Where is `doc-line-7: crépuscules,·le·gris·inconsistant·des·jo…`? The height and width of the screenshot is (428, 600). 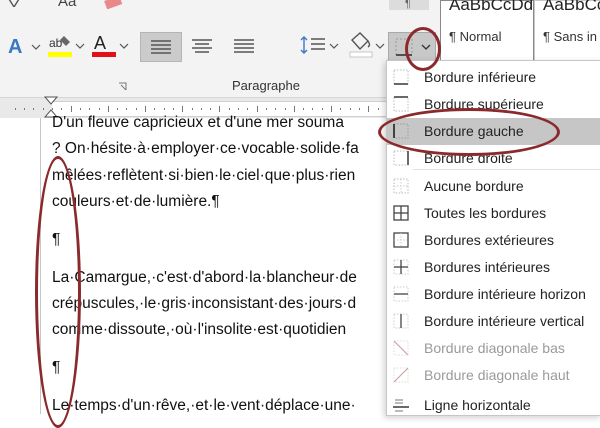 doc-line-7: crépuscules,·le·gris·inconsistant·des·jo… is located at coordinates (204, 304).